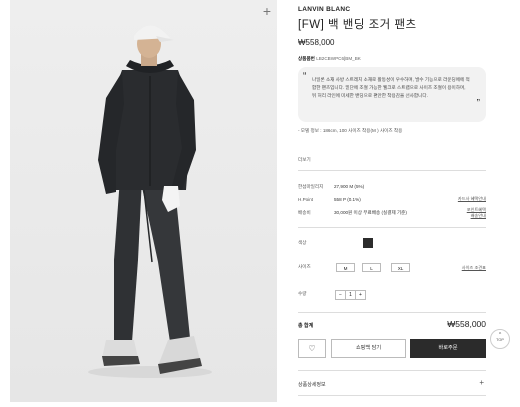  I want to click on model-info: - 모델 정보 : 186cm, 100 사이즈 착용(M ) 사이즈 착용, so click(350, 130).